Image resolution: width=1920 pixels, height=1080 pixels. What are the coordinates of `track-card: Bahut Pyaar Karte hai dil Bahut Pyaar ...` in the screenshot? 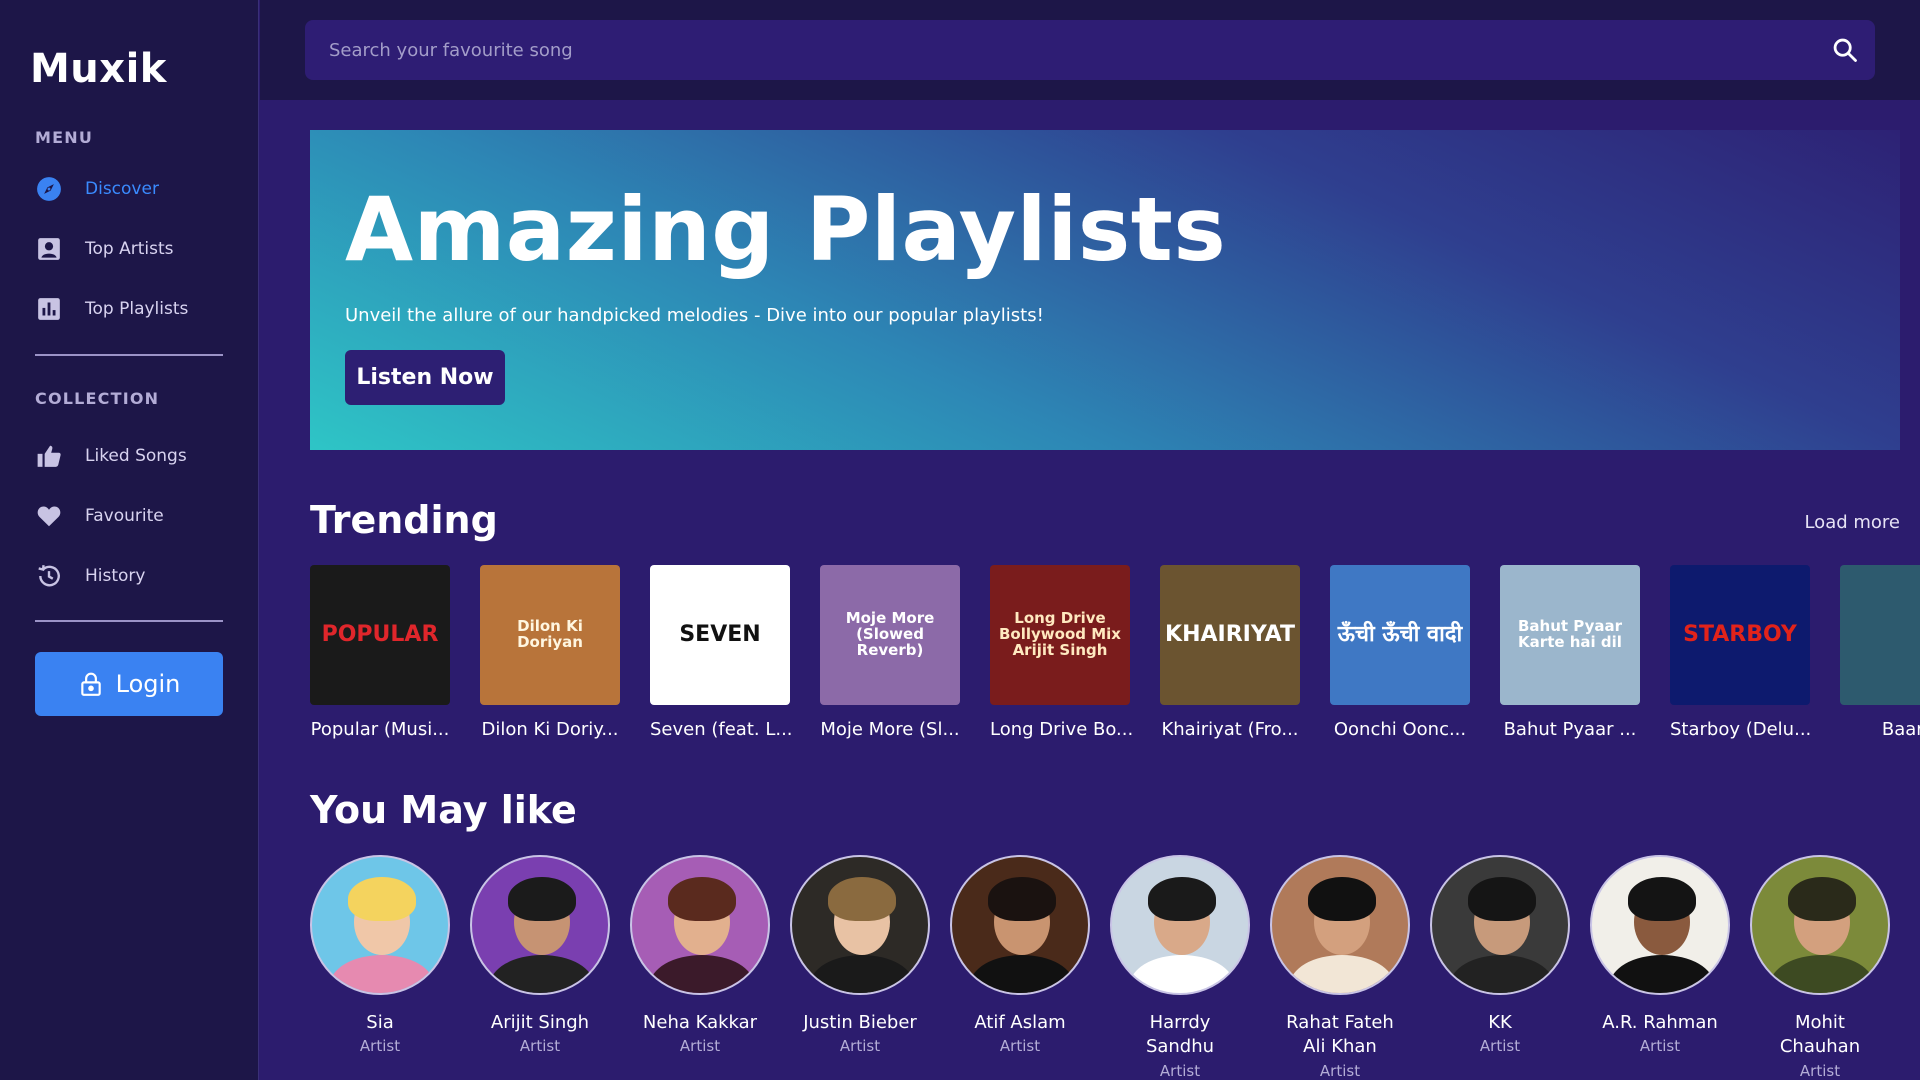 It's located at (1570, 652).